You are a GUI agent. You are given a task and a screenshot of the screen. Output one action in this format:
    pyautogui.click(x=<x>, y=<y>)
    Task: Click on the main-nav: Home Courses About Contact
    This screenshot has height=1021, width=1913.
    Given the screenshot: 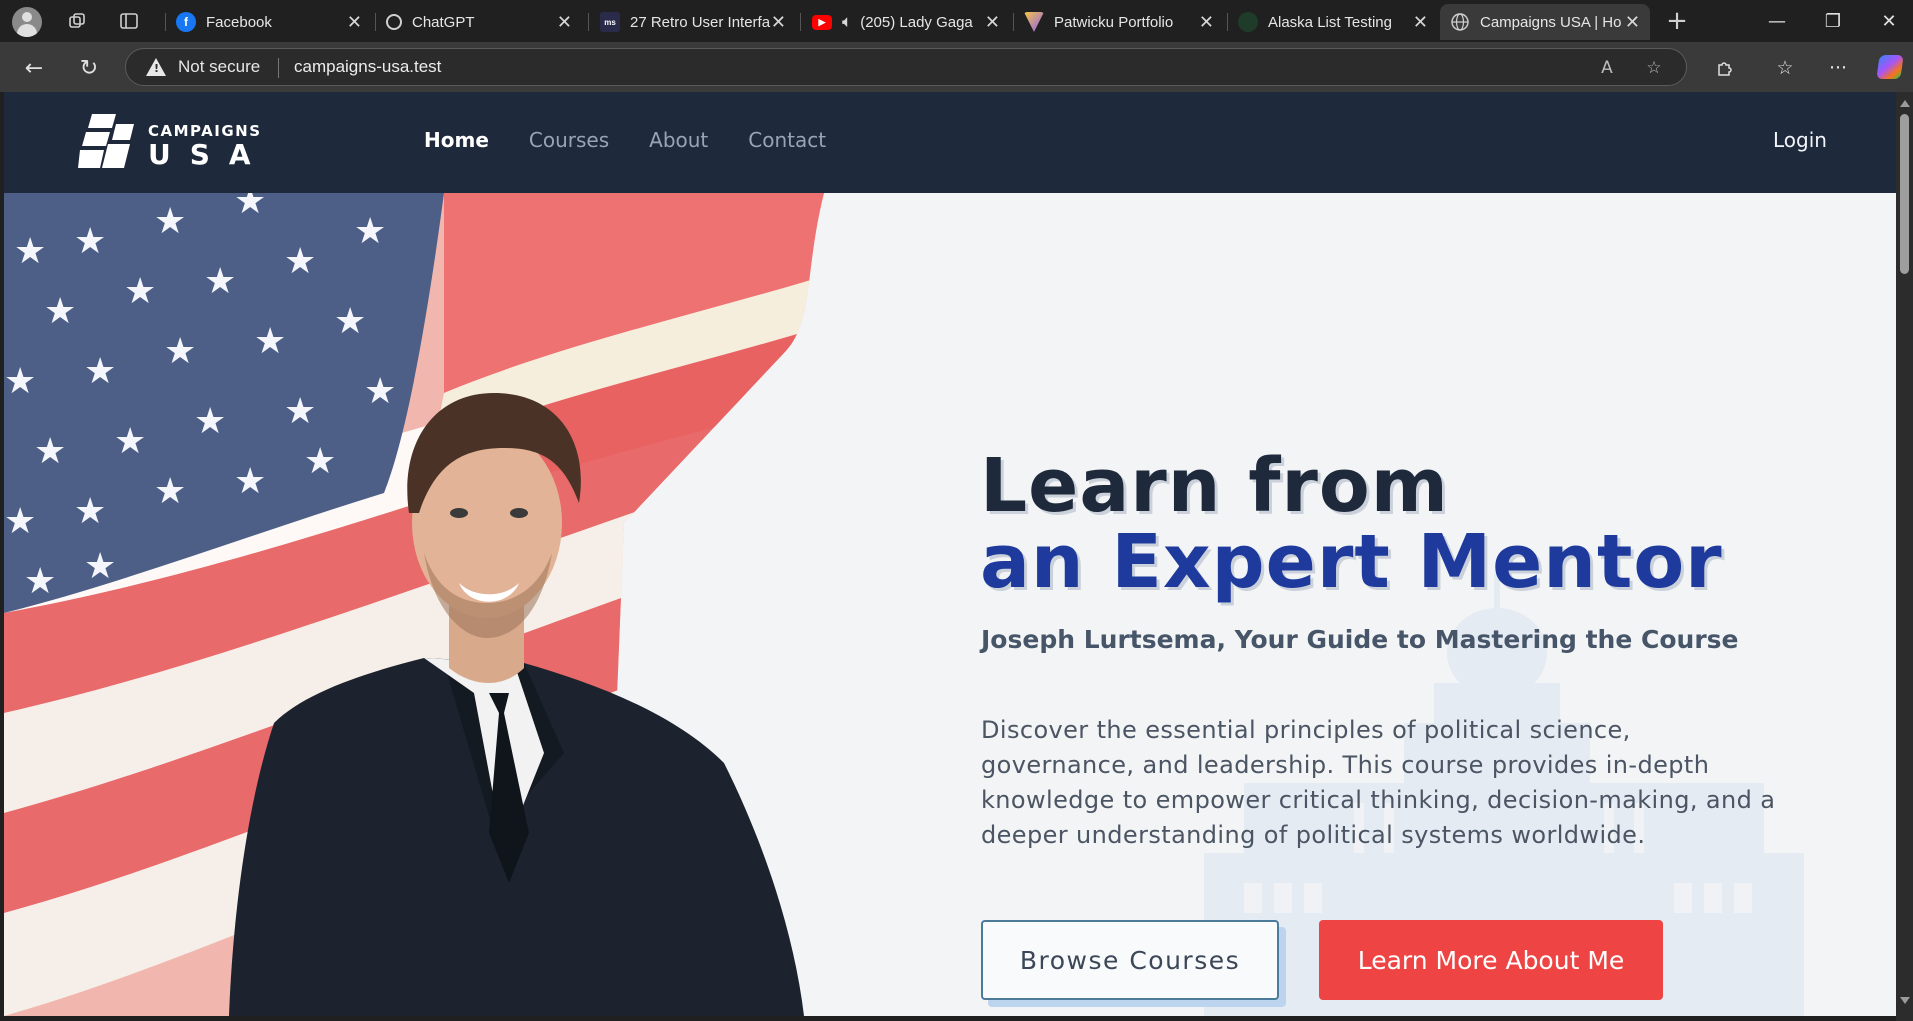 What is the action you would take?
    pyautogui.click(x=625, y=140)
    